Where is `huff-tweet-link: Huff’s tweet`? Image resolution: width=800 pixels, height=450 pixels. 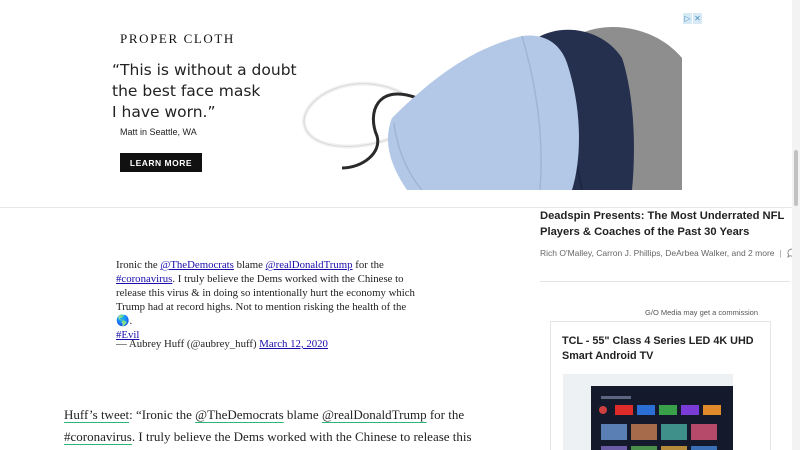
huff-tweet-link: Huff’s tweet is located at coordinates (96, 414).